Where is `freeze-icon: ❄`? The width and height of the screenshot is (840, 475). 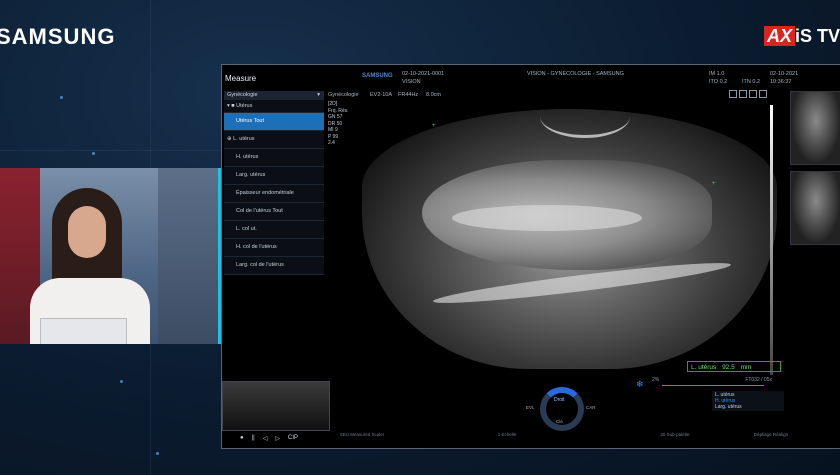
freeze-icon: ❄ is located at coordinates (640, 384).